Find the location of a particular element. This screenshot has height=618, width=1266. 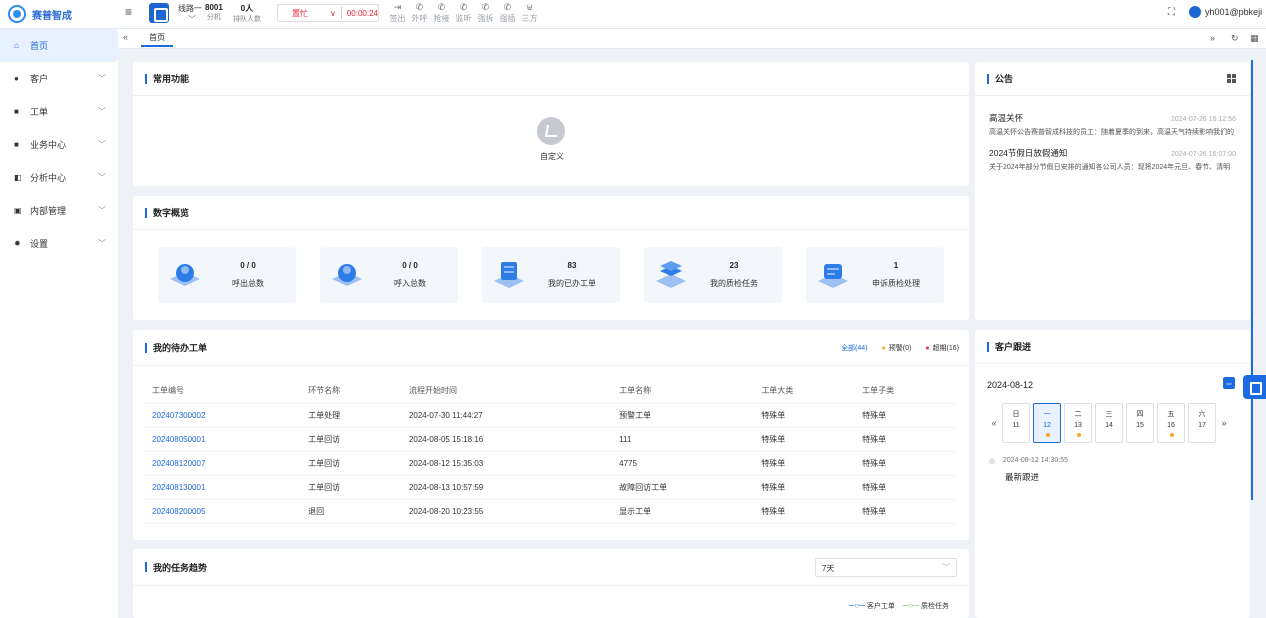

stat-outbound: 0 / 0 呼出总数 is located at coordinates (227, 275).